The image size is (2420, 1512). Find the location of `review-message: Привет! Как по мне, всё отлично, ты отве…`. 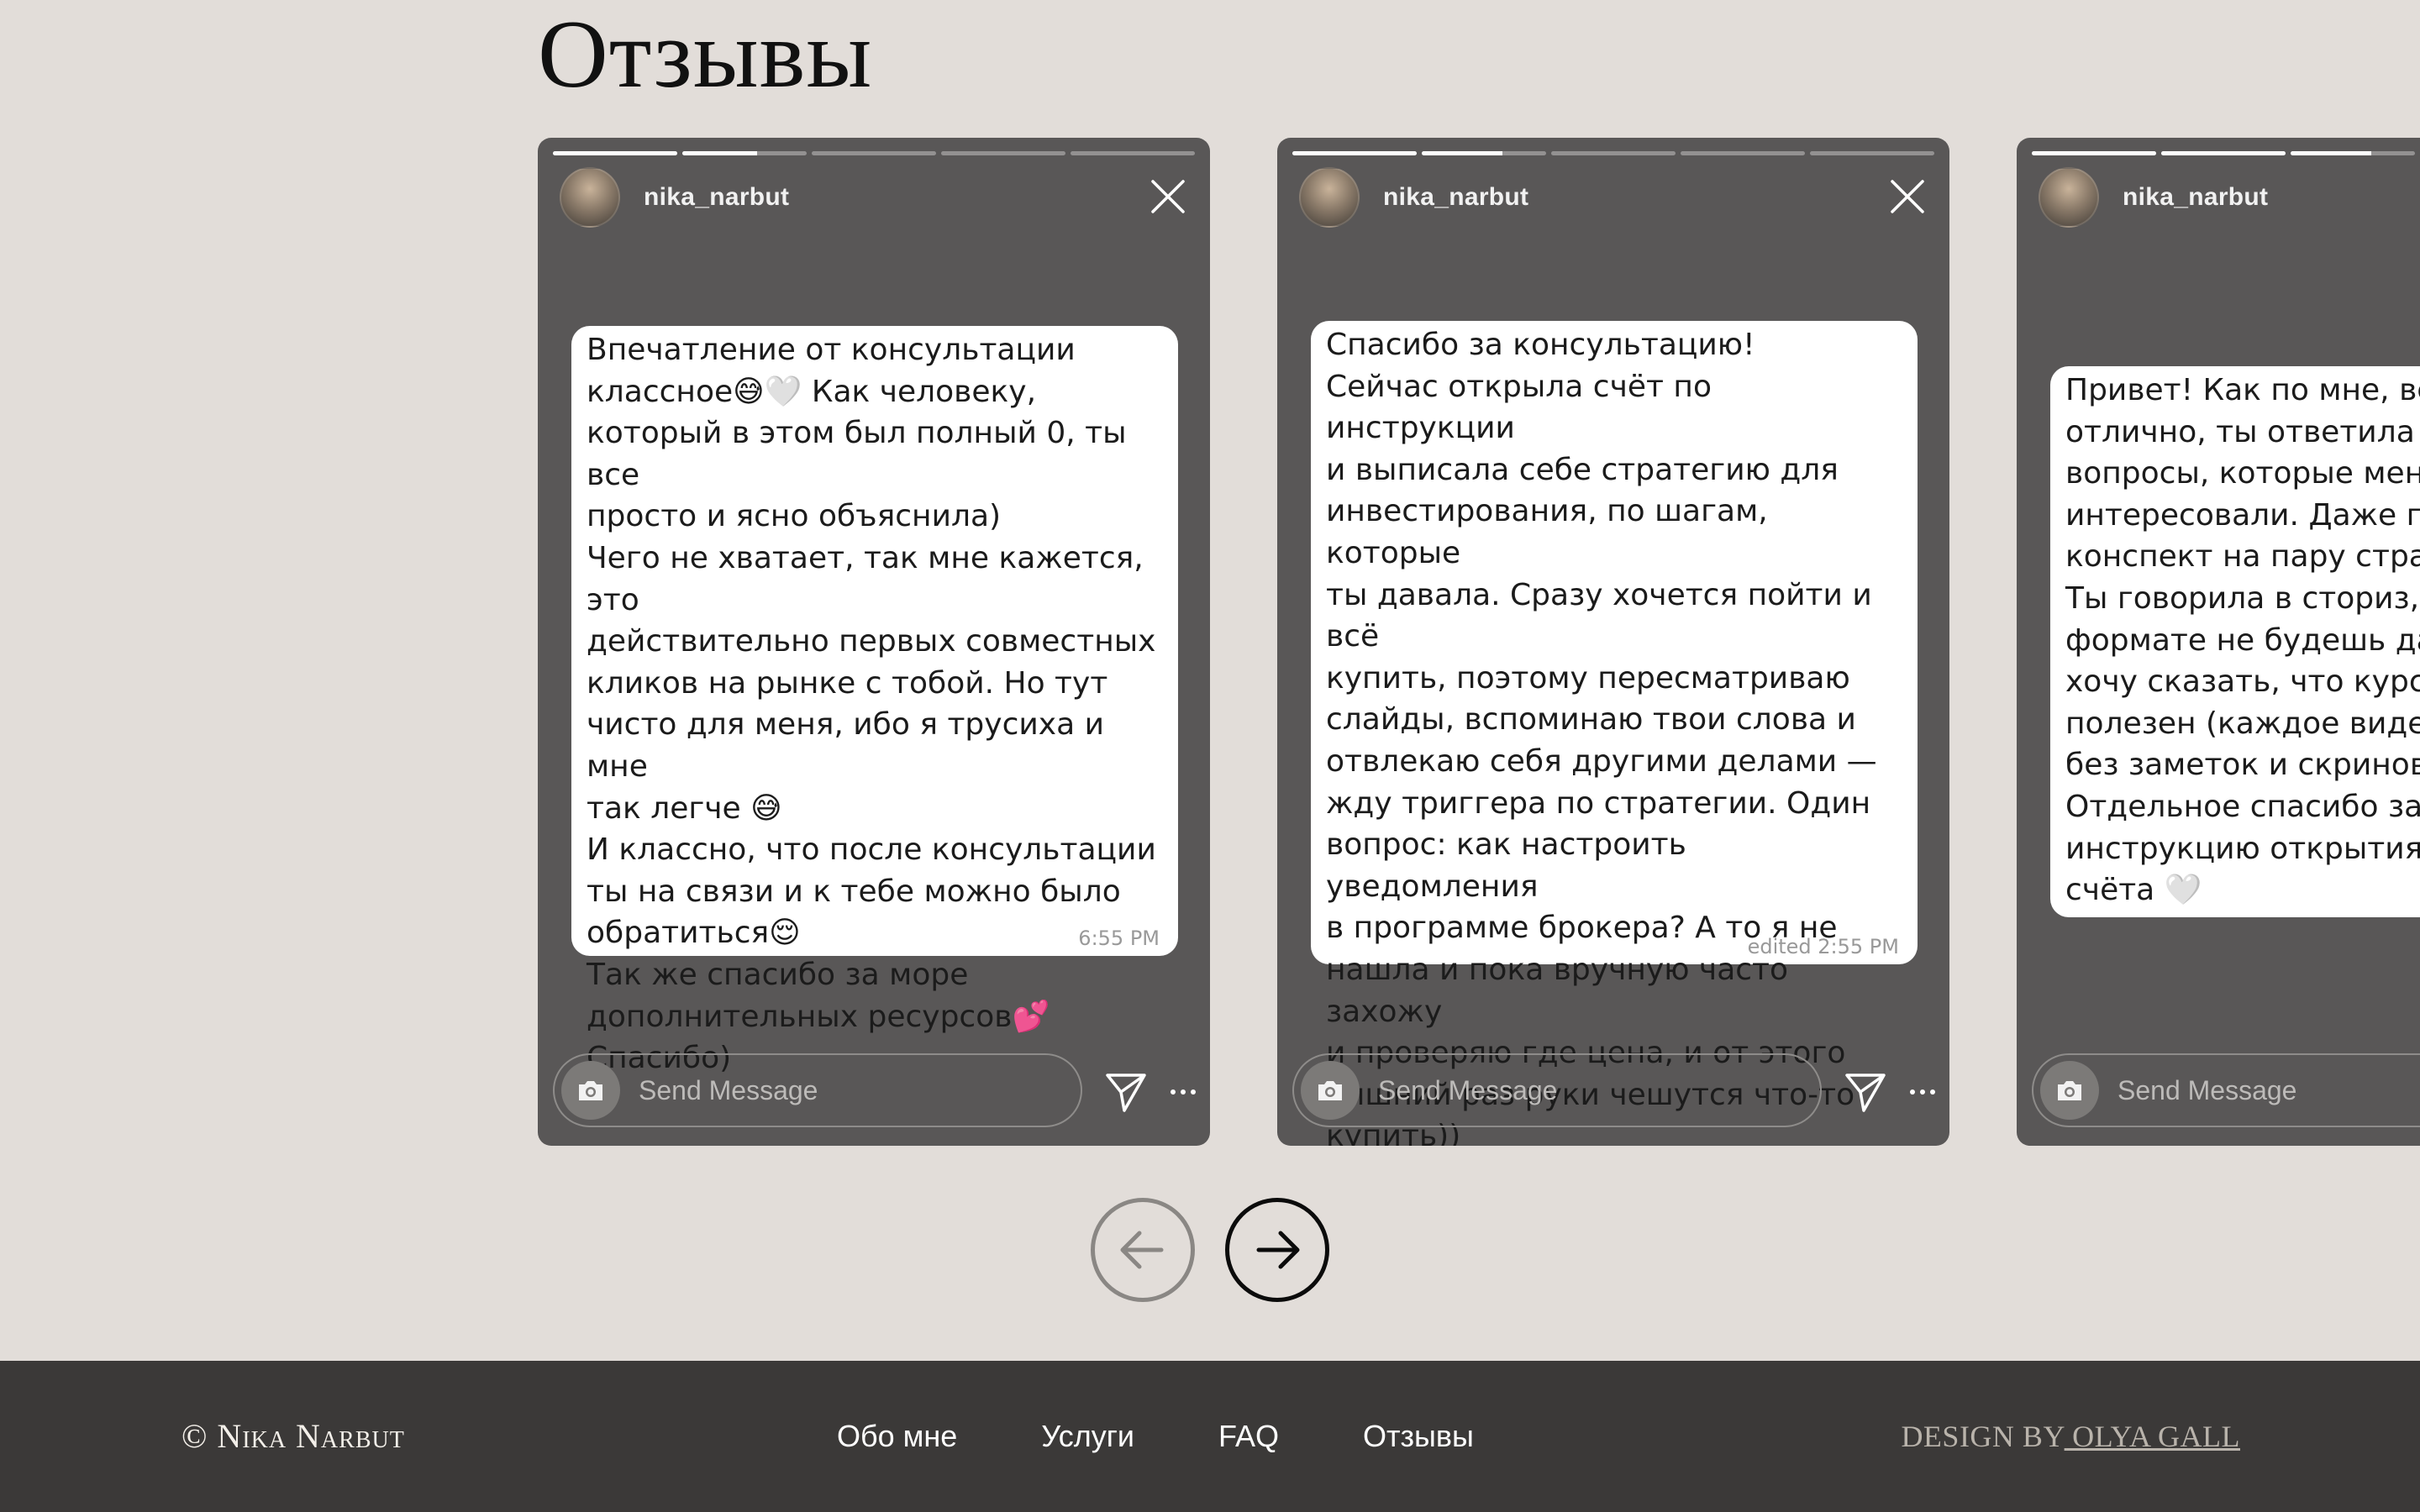

review-message: Привет! Как по мне, всё отлично, ты отве… is located at coordinates (2235, 641).